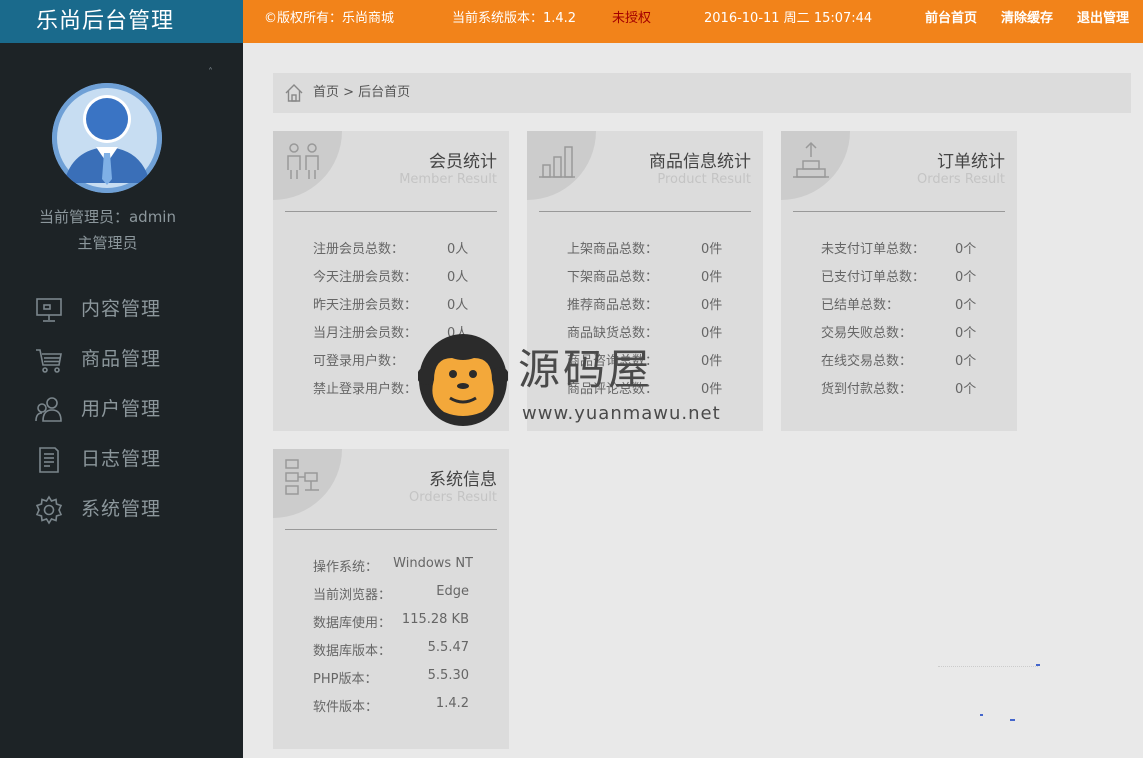 The height and width of the screenshot is (758, 1143). I want to click on watermark-text: 源码屋, so click(586, 369).